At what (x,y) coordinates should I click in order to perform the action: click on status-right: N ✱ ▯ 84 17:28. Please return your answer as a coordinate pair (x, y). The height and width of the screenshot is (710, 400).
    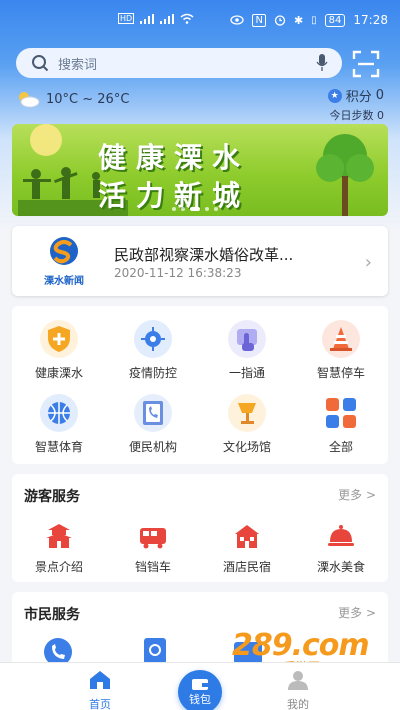
    Looking at the image, I should click on (309, 20).